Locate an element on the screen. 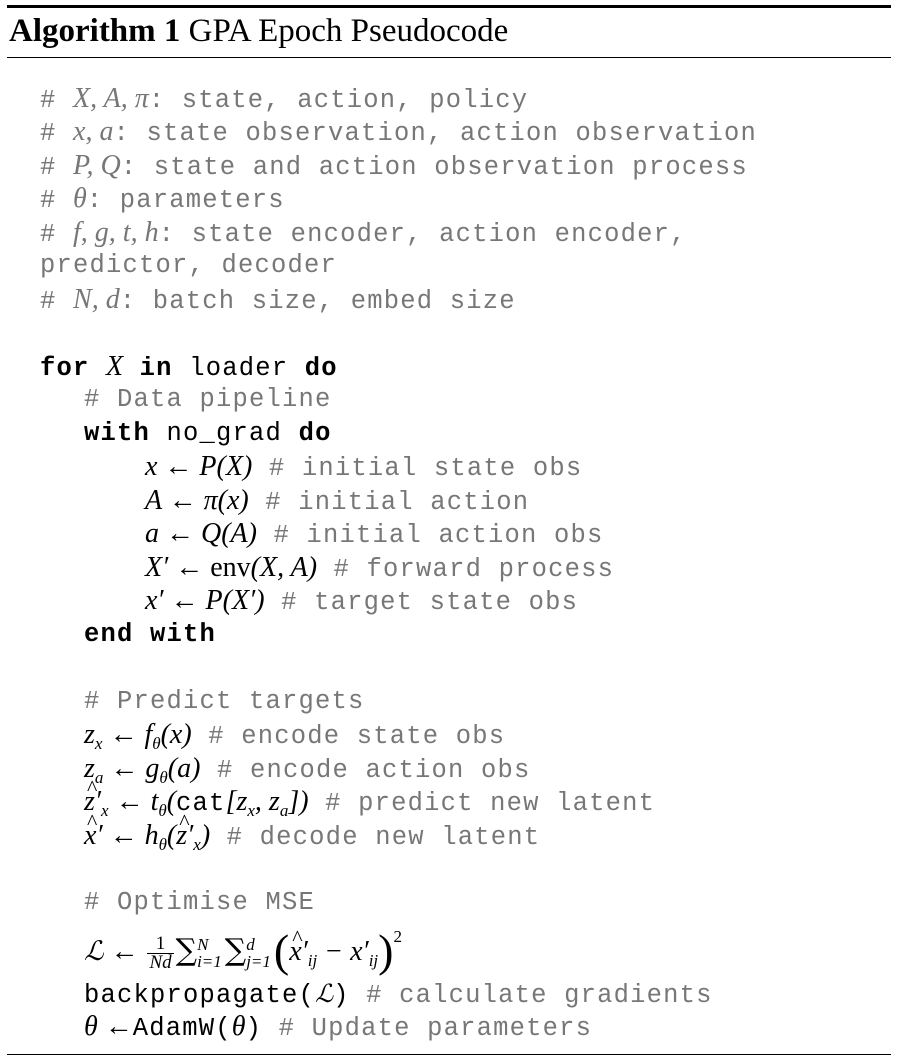 This screenshot has height=1064, width=901. statement-comment: # calculate gradients is located at coordinates (539, 995).